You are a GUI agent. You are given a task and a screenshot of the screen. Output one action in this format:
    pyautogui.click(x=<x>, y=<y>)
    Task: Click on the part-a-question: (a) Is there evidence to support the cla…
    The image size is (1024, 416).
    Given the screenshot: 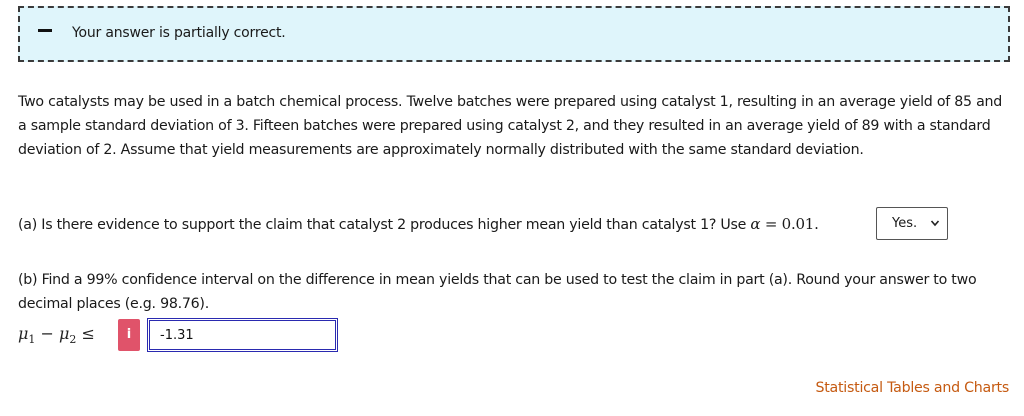 What is the action you would take?
    pyautogui.click(x=418, y=224)
    